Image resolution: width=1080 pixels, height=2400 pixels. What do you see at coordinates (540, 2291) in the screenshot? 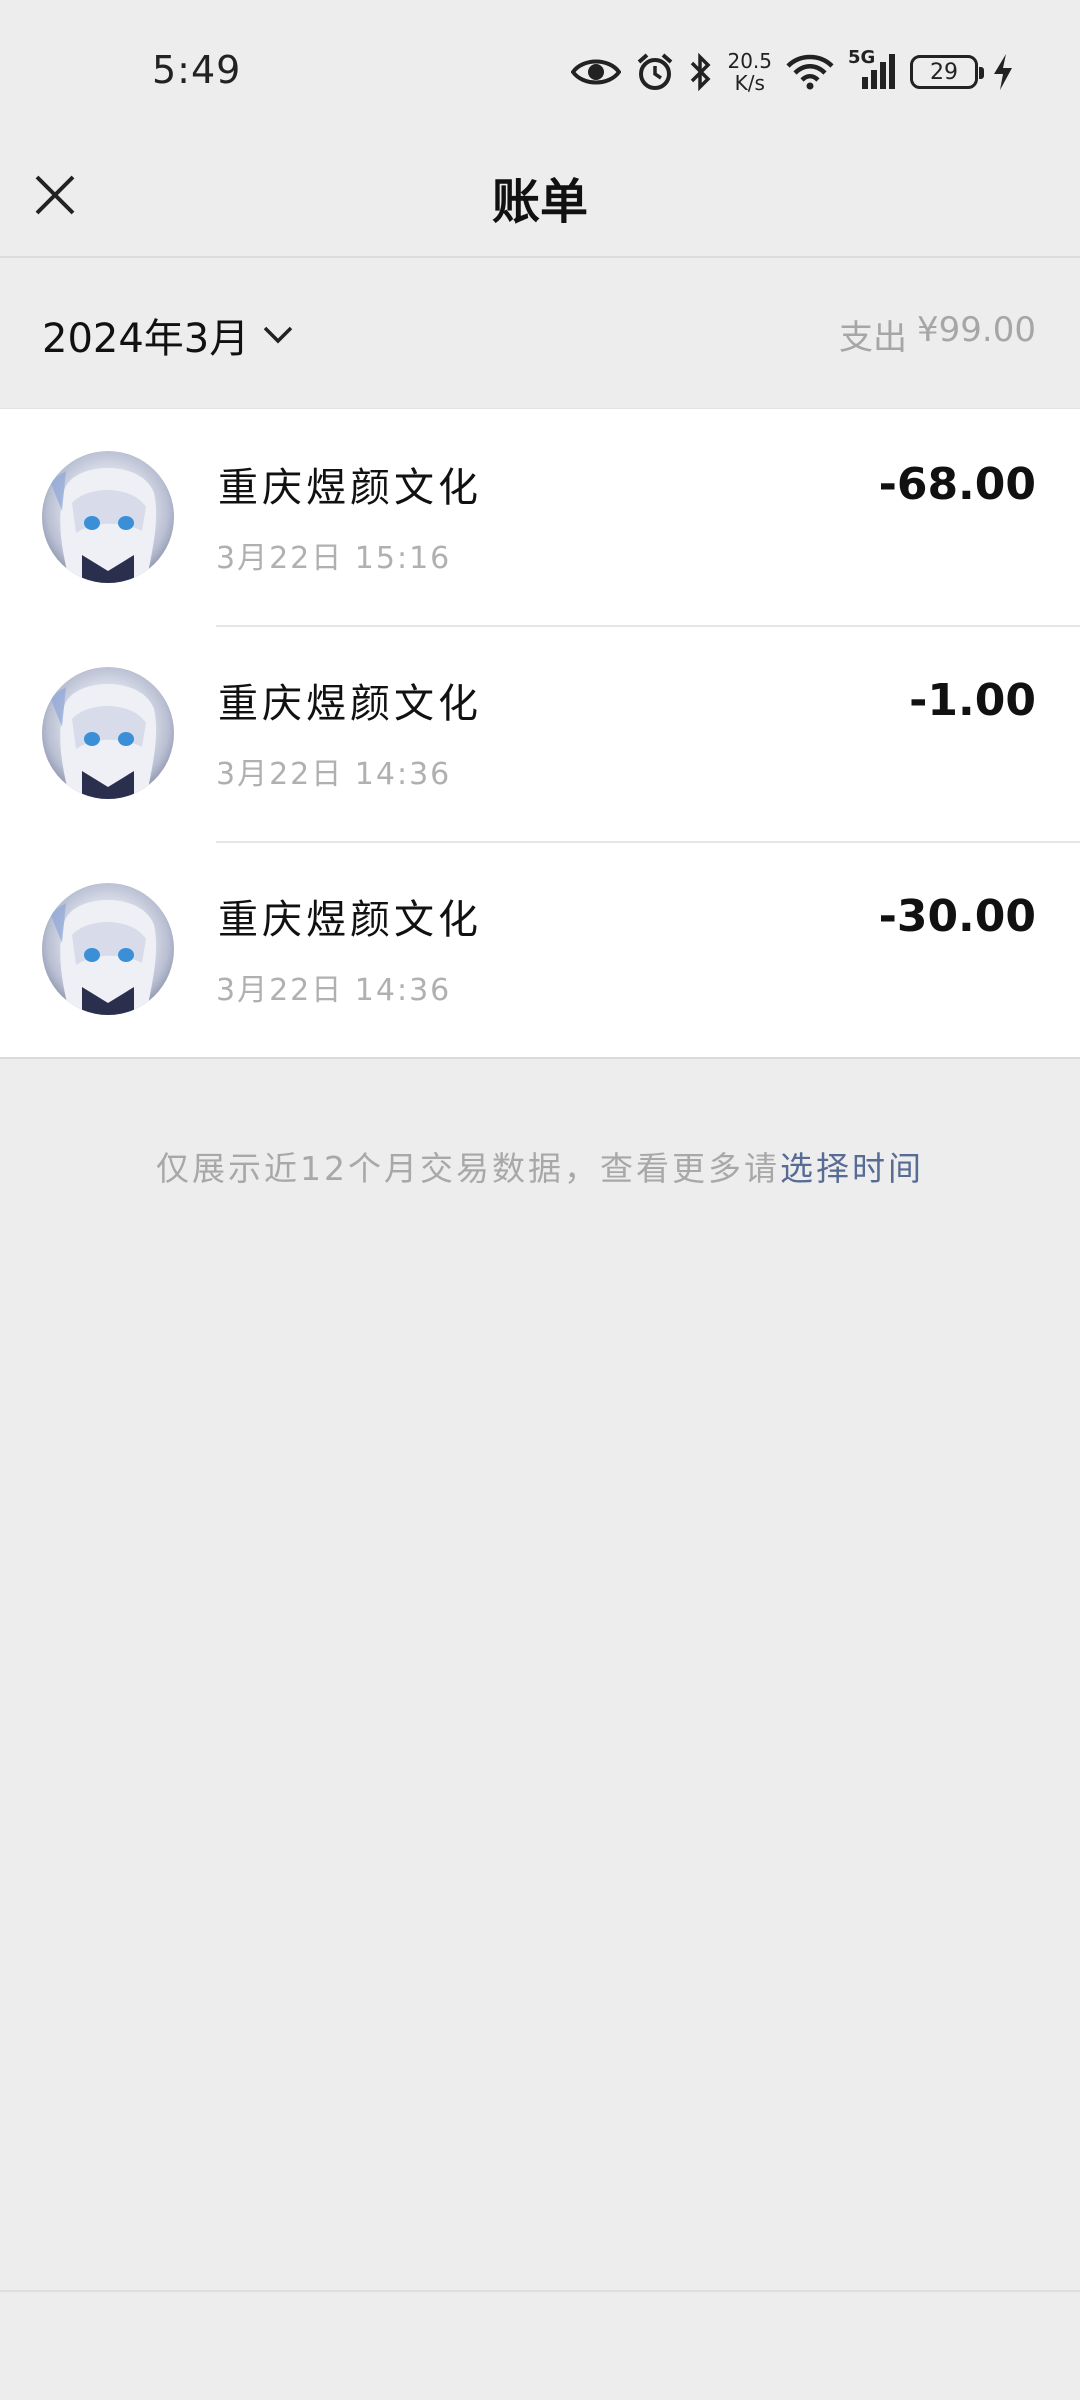
I see `bottom-divider` at bounding box center [540, 2291].